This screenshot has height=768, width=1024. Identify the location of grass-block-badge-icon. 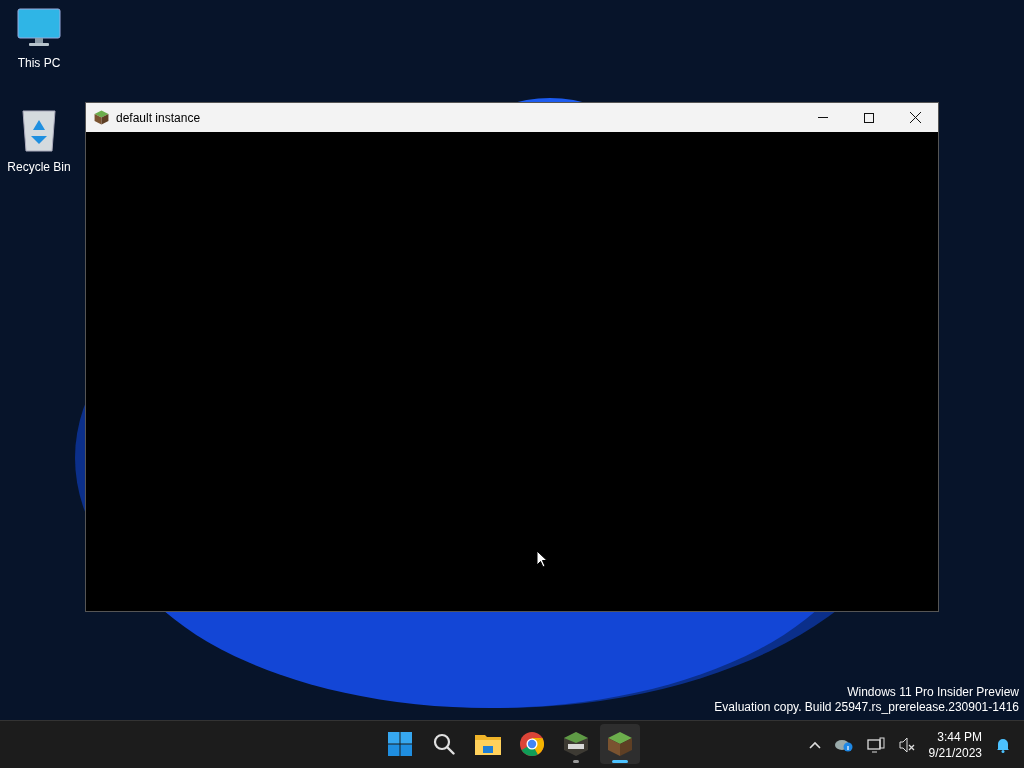
(576, 744).